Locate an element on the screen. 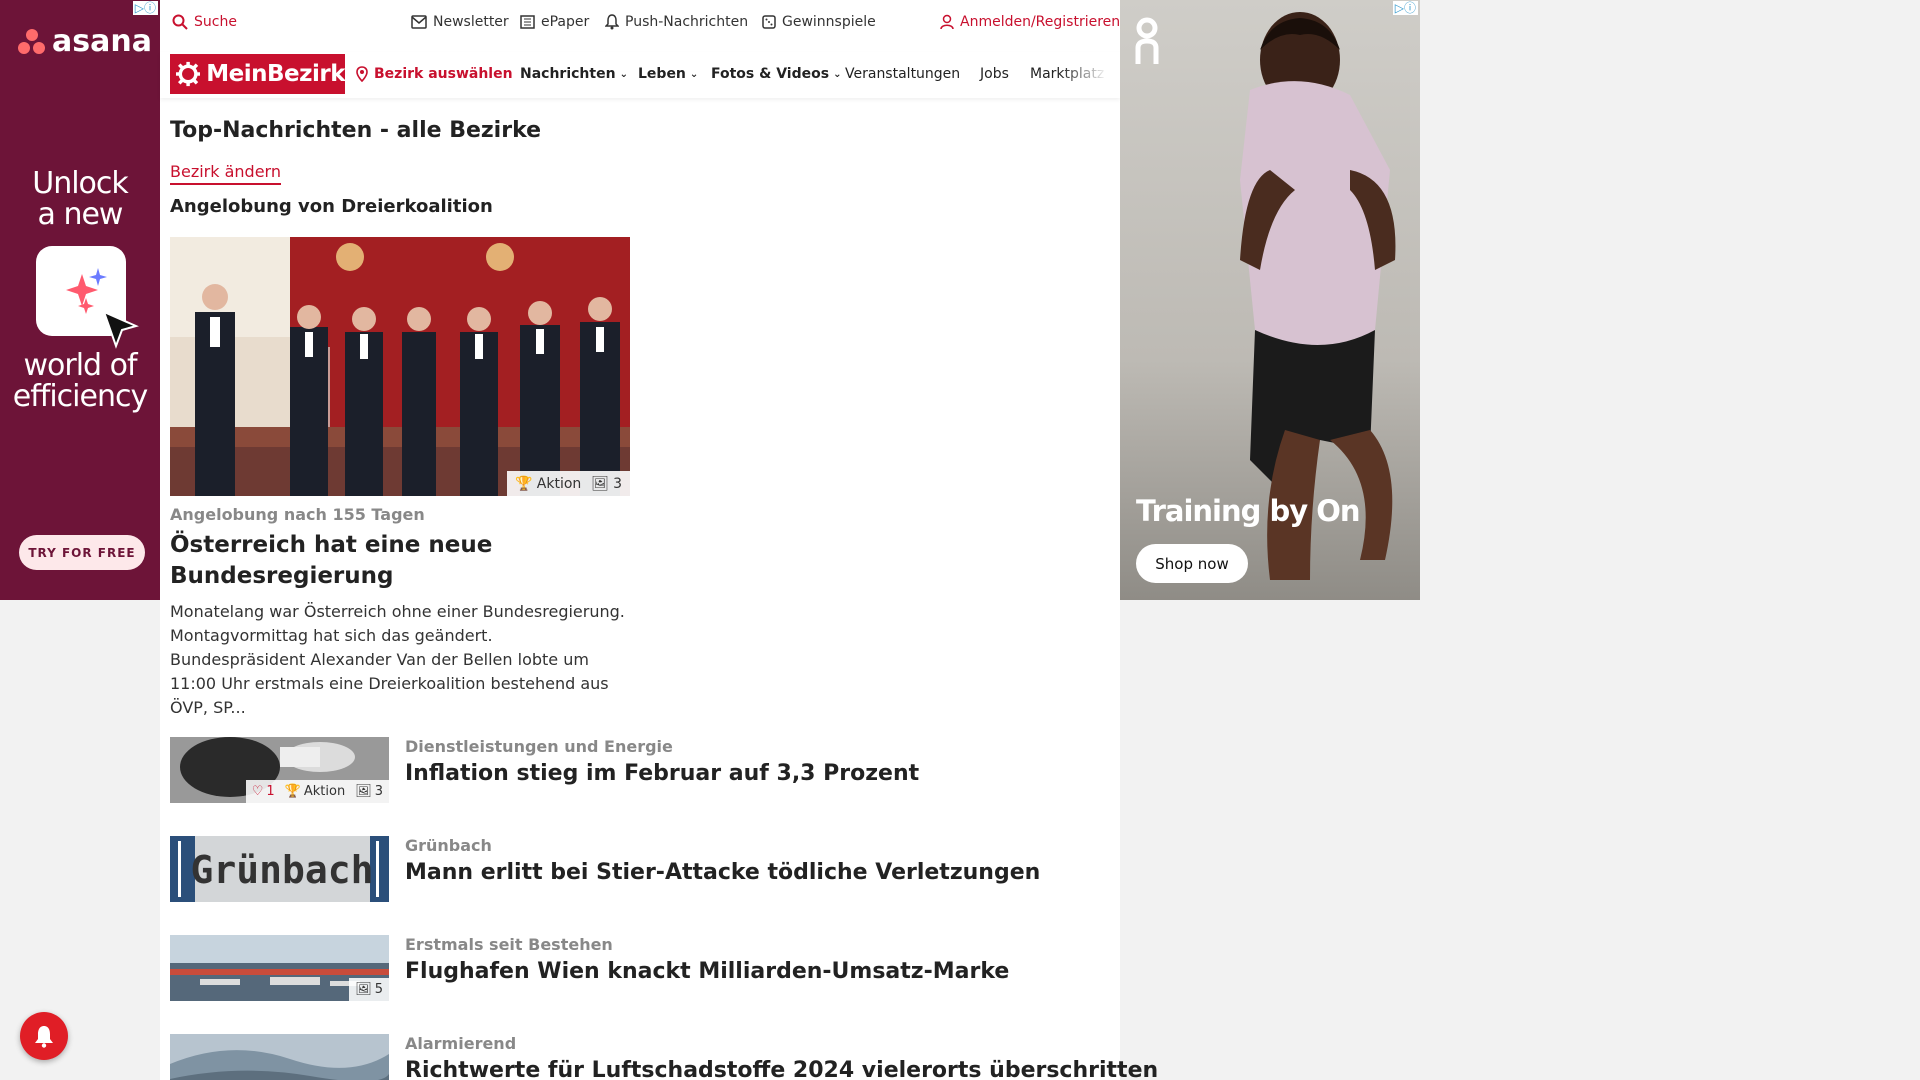 Image resolution: width=1920 pixels, height=1080 pixels. logo-text: MeinBezirk is located at coordinates (275, 74).